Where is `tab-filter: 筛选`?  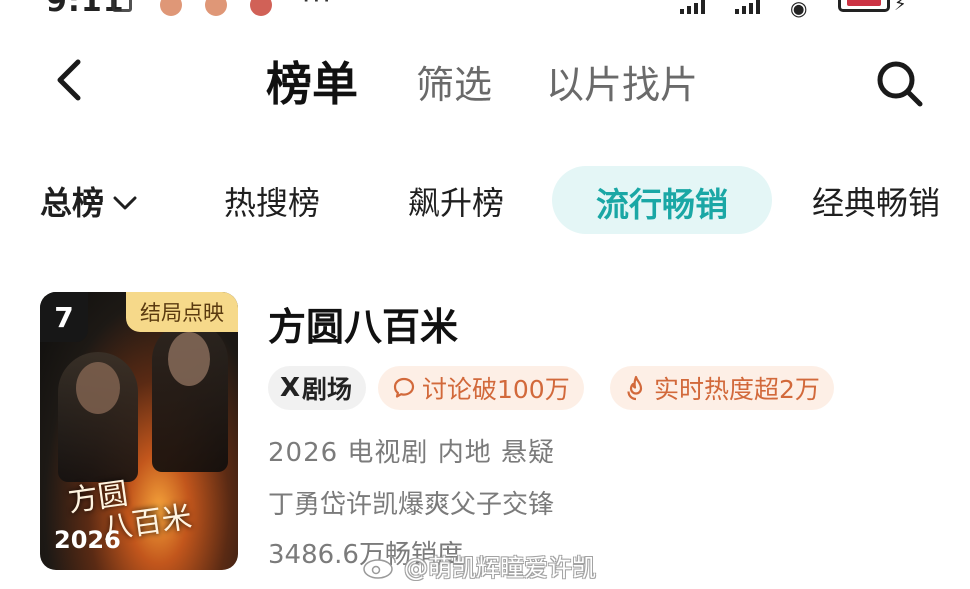 tab-filter: 筛选 is located at coordinates (454, 81).